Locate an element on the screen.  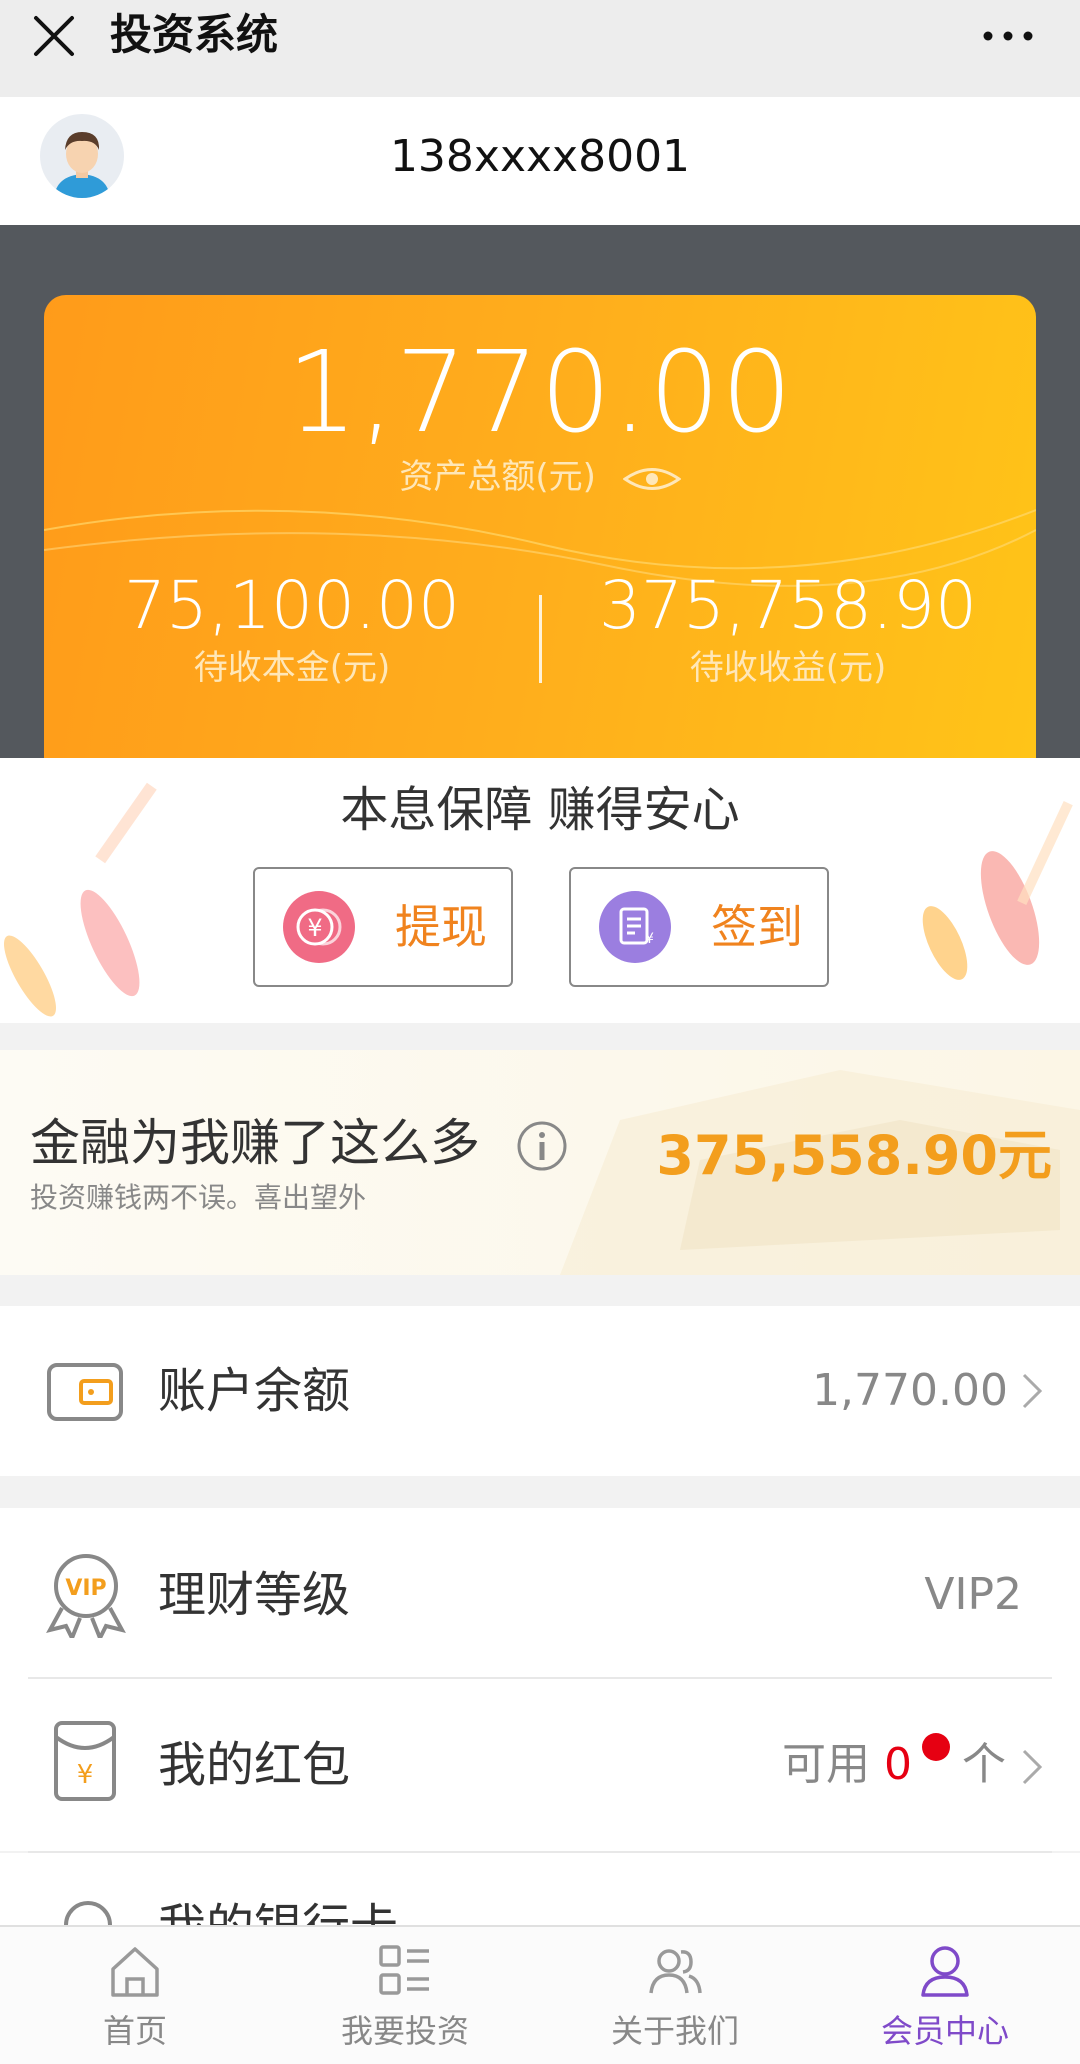
bank-card-label: 我的银行卡 is located at coordinates (278, 1911).